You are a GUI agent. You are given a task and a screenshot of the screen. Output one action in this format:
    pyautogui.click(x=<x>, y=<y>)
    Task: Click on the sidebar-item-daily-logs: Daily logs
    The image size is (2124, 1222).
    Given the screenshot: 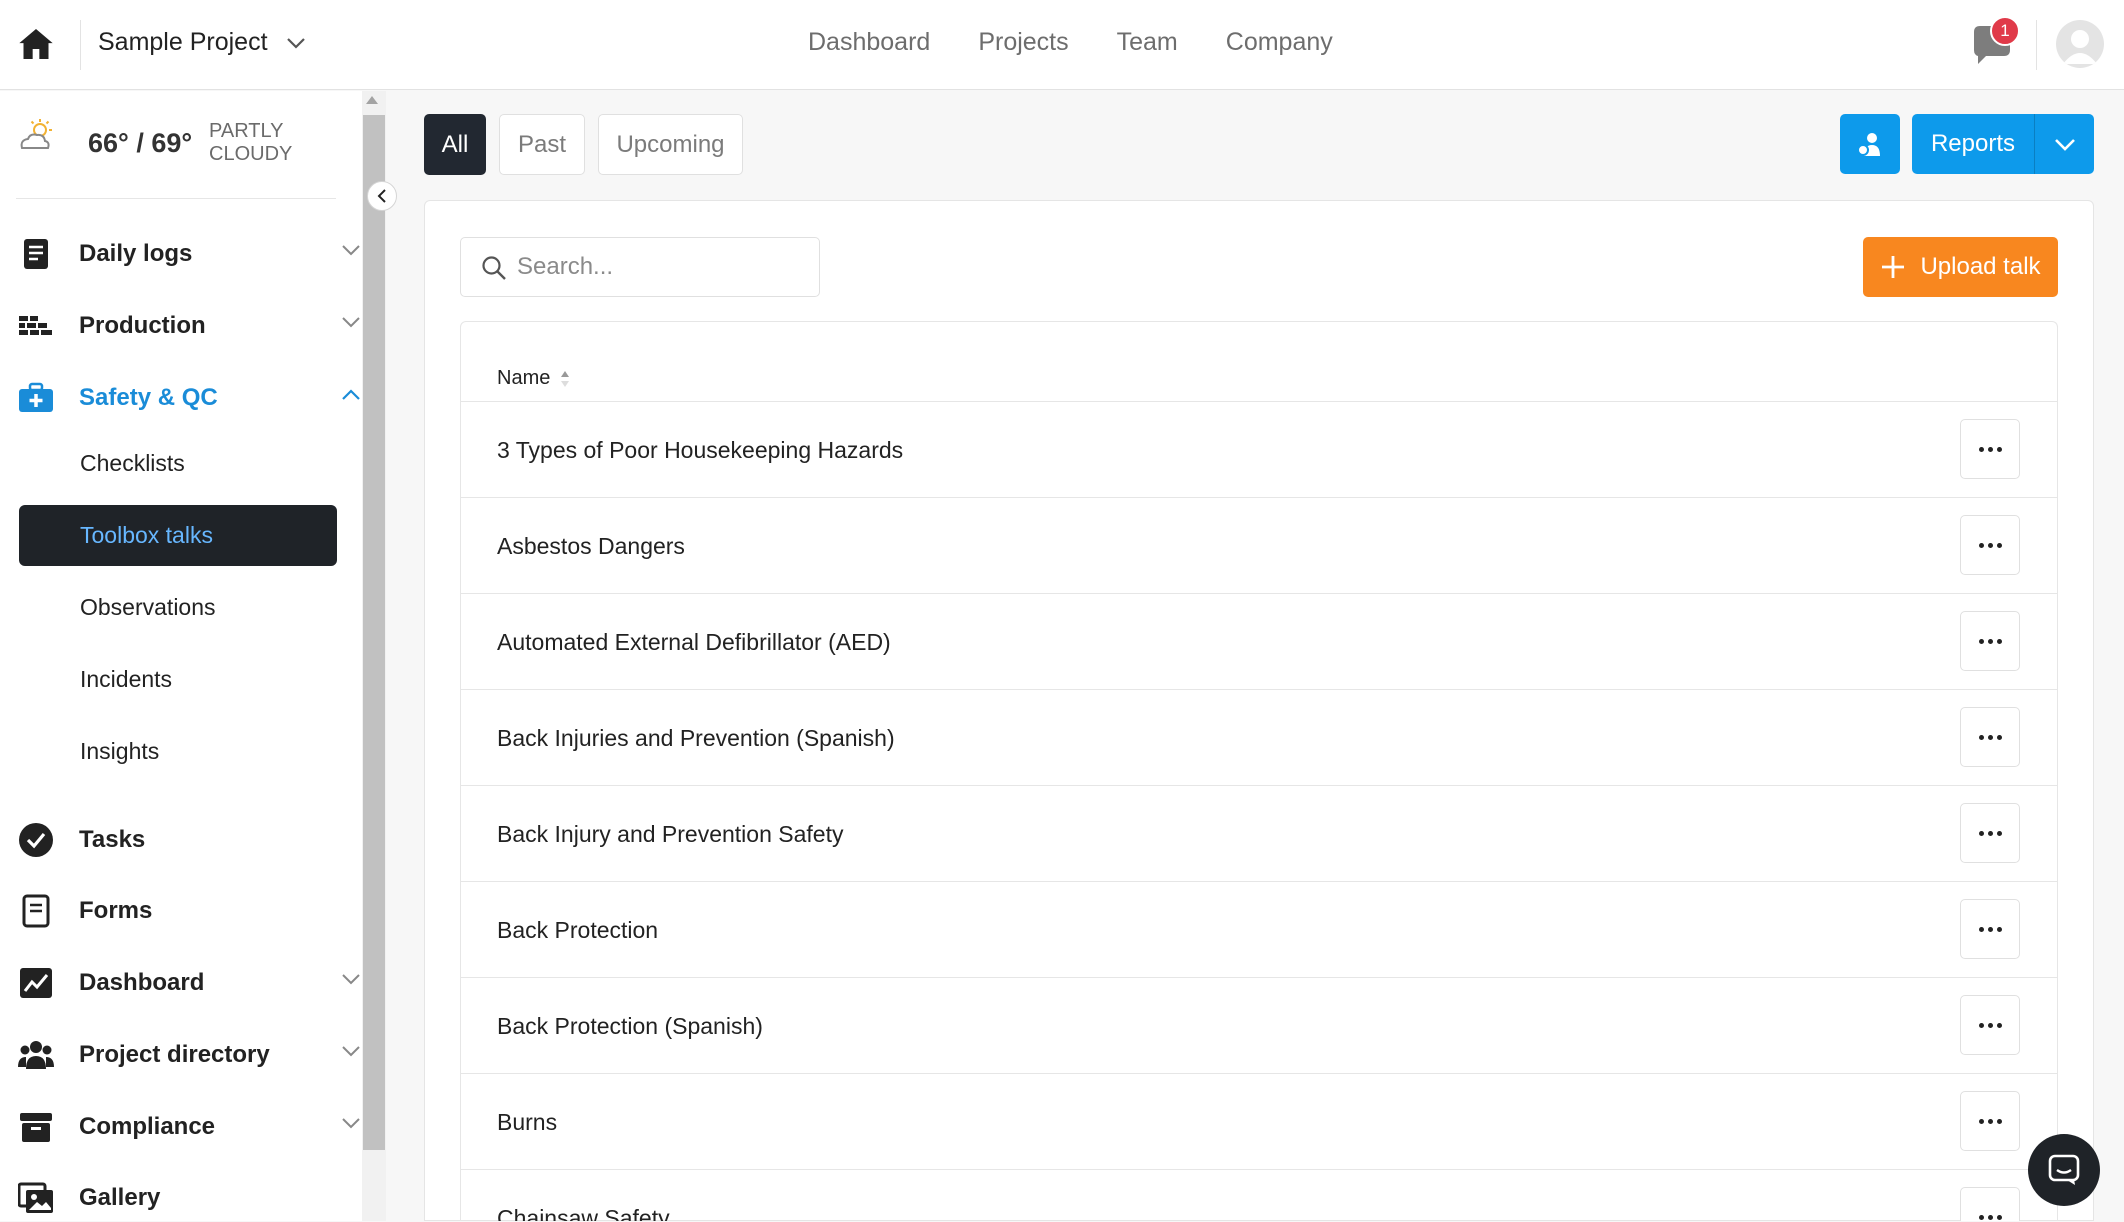 What is the action you would take?
    pyautogui.click(x=181, y=253)
    